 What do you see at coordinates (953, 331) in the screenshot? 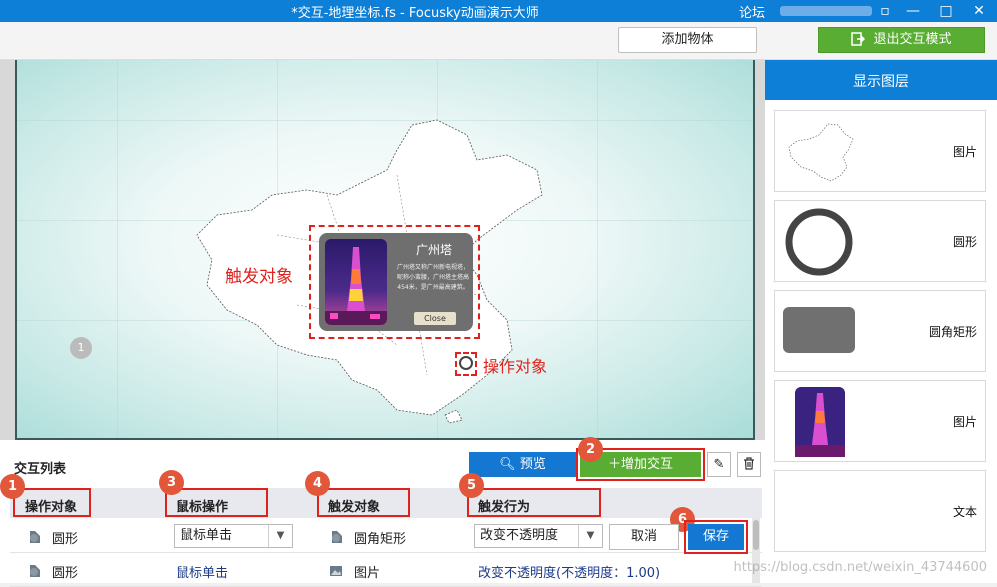
I see `layer-name: 圆角矩形` at bounding box center [953, 331].